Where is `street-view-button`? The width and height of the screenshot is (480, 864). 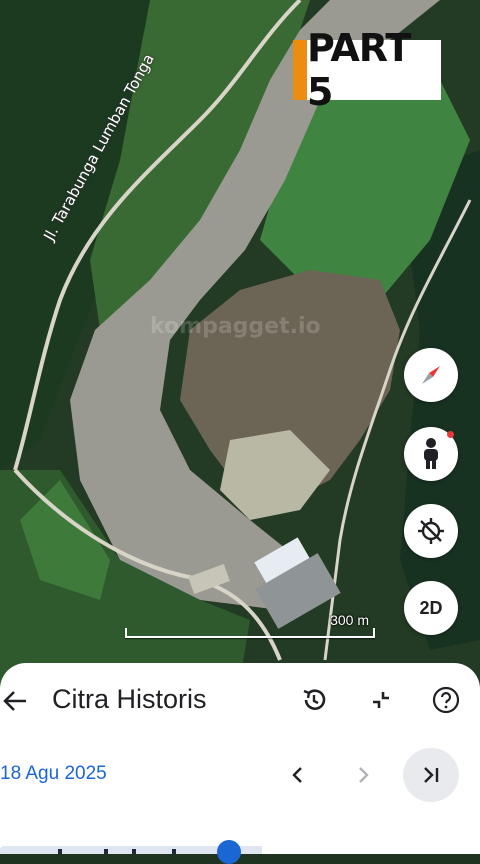
street-view-button is located at coordinates (431, 454).